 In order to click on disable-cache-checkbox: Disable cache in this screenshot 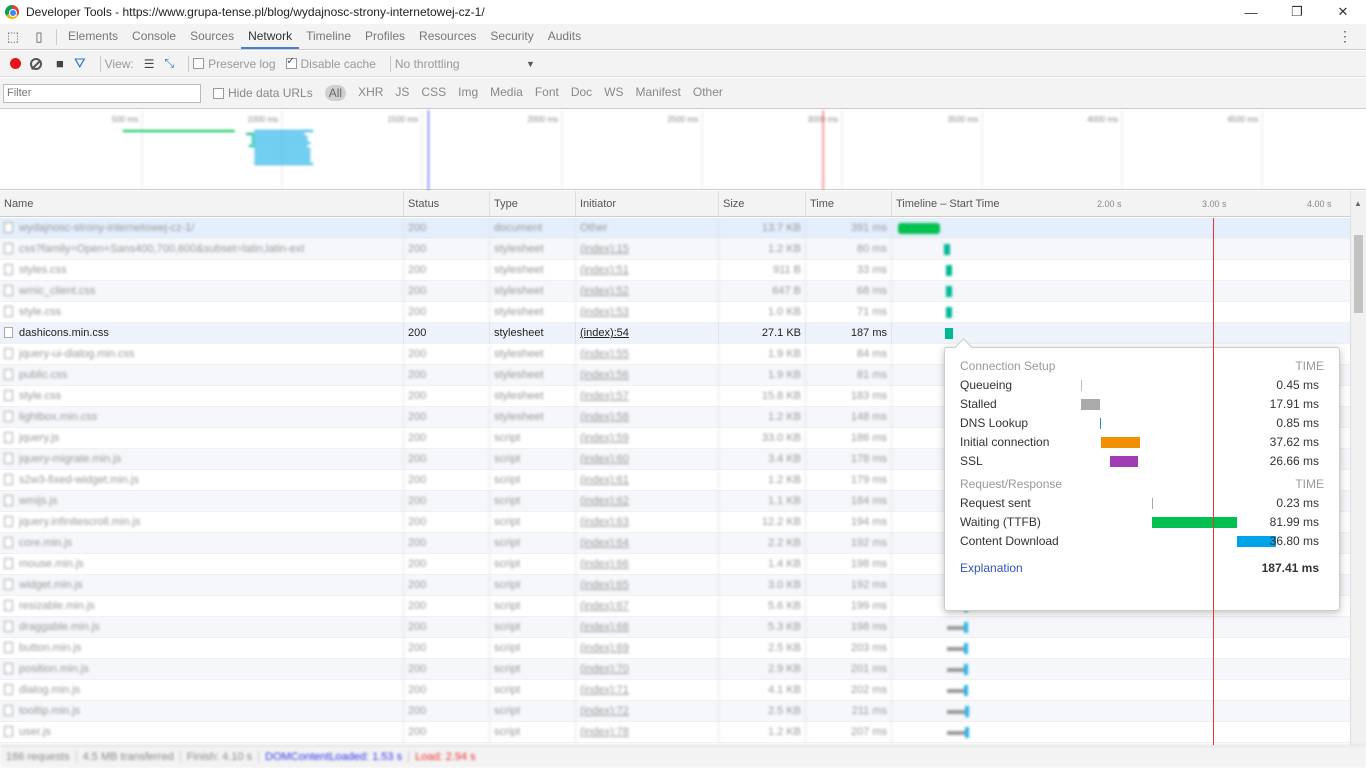, I will do `click(330, 63)`.